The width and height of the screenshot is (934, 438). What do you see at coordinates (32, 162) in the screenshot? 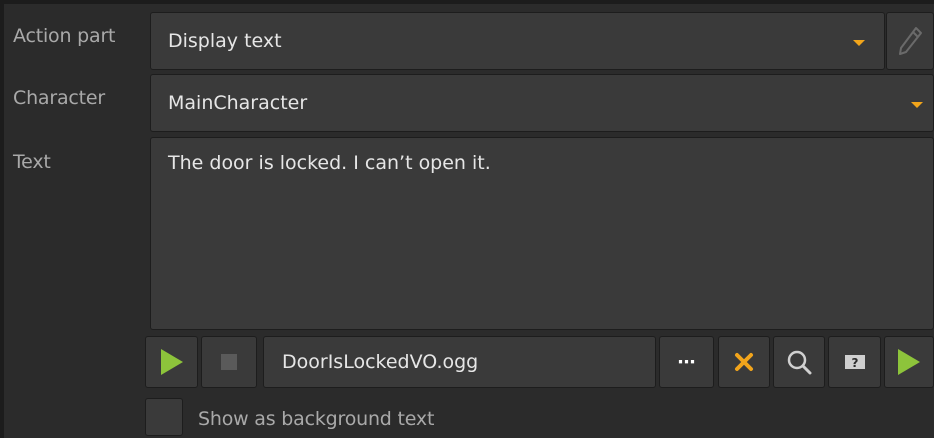
I see `text-label: Text` at bounding box center [32, 162].